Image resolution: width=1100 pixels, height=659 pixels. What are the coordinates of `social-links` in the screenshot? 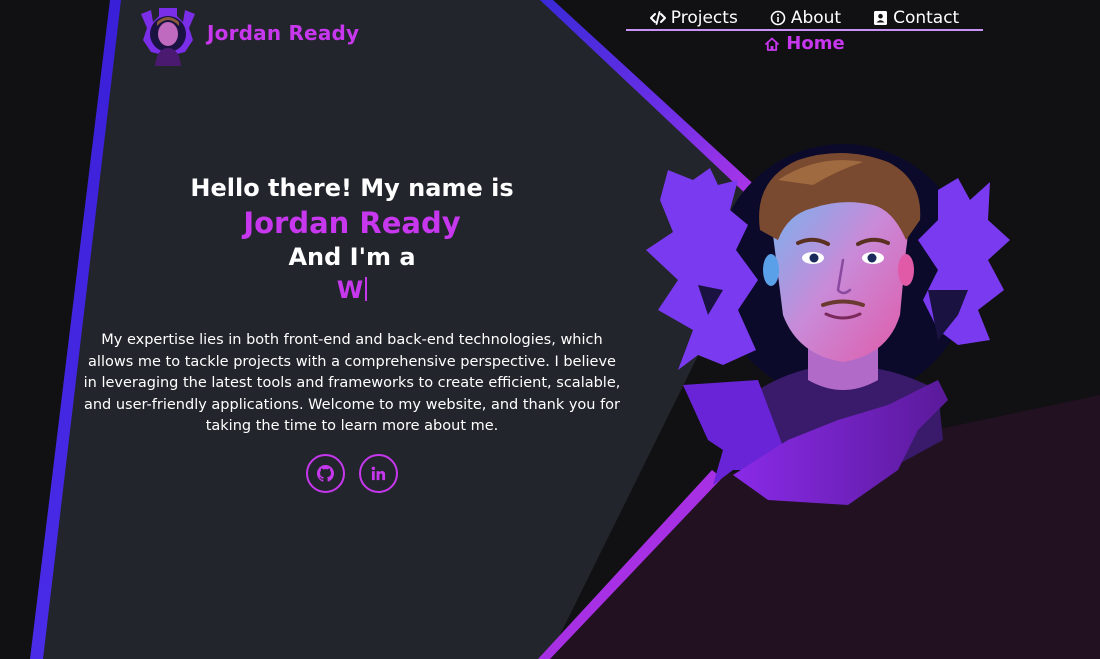 It's located at (352, 473).